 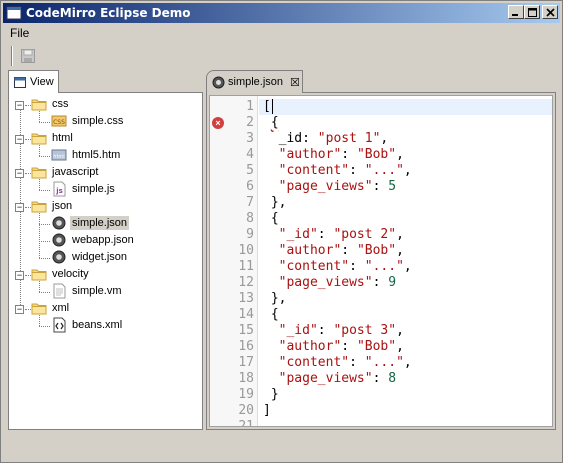 I want to click on code-line, so click(x=405, y=422).